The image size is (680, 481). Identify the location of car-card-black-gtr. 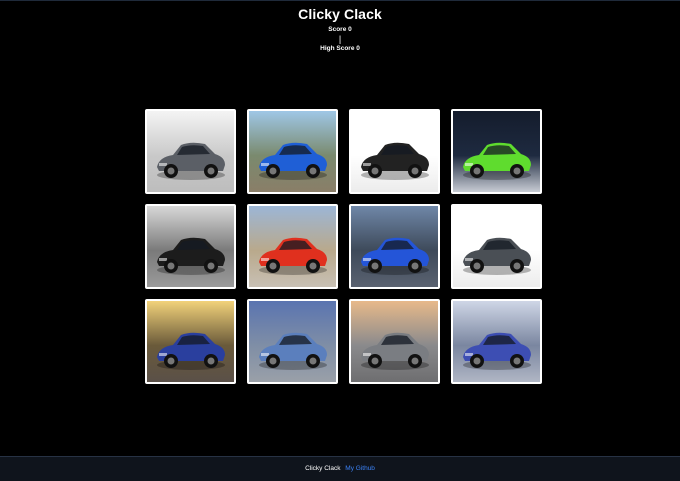
(190, 246).